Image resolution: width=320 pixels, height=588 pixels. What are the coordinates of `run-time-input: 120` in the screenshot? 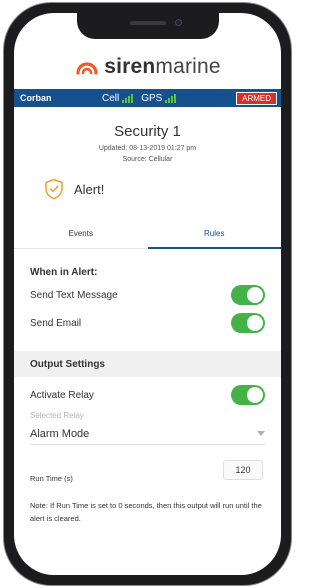 It's located at (243, 470).